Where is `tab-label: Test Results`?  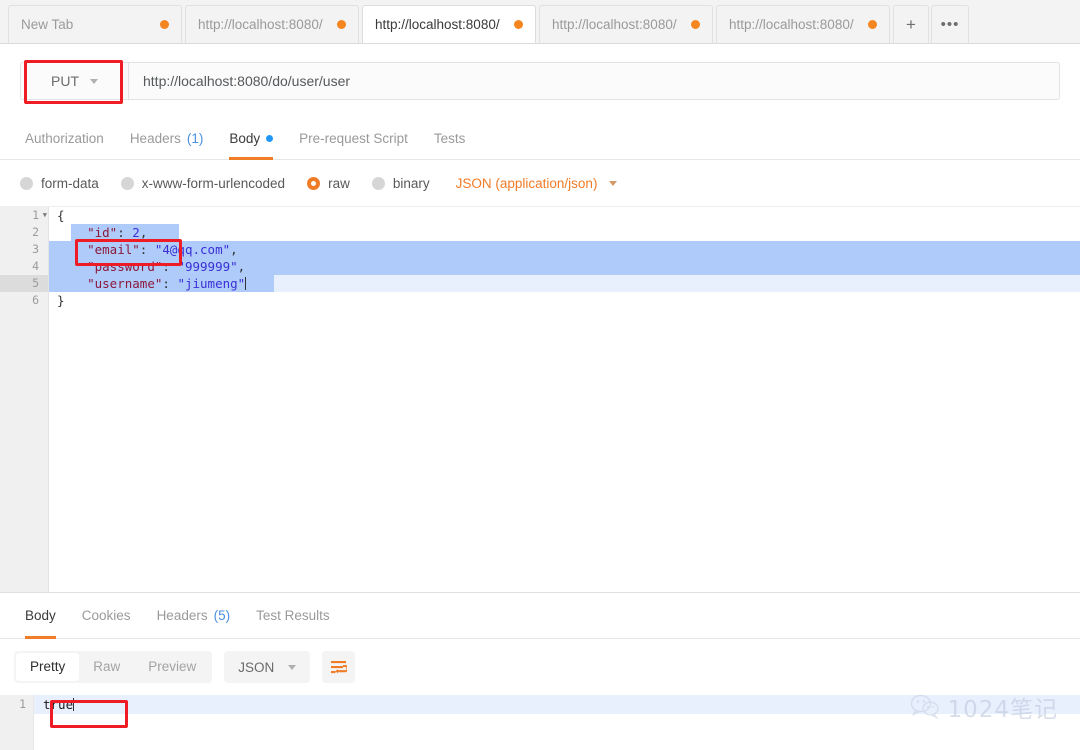 tab-label: Test Results is located at coordinates (293, 615).